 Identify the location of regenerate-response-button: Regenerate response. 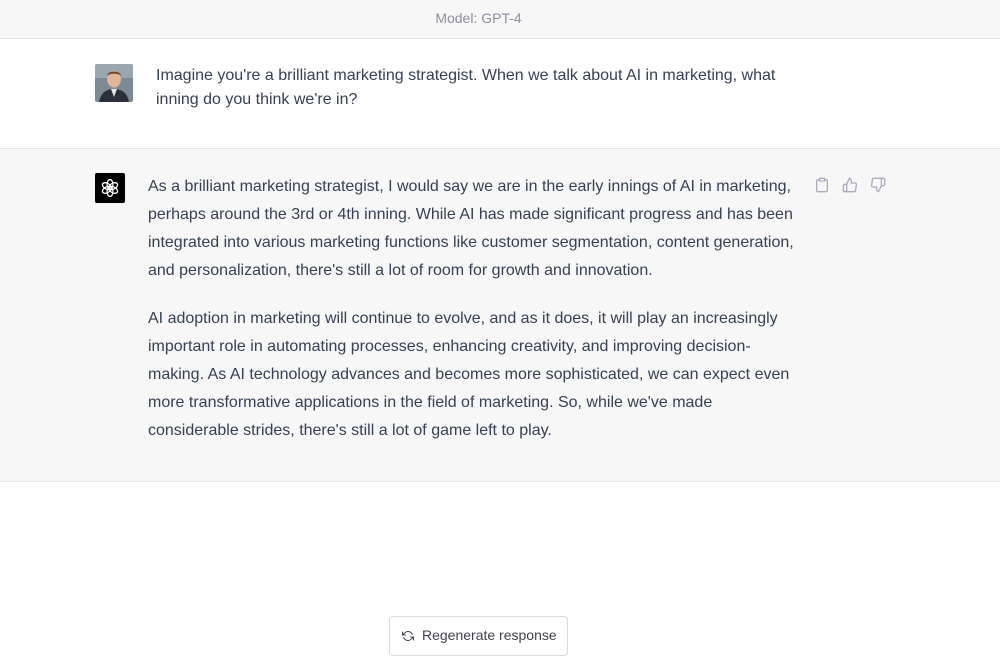
(478, 636).